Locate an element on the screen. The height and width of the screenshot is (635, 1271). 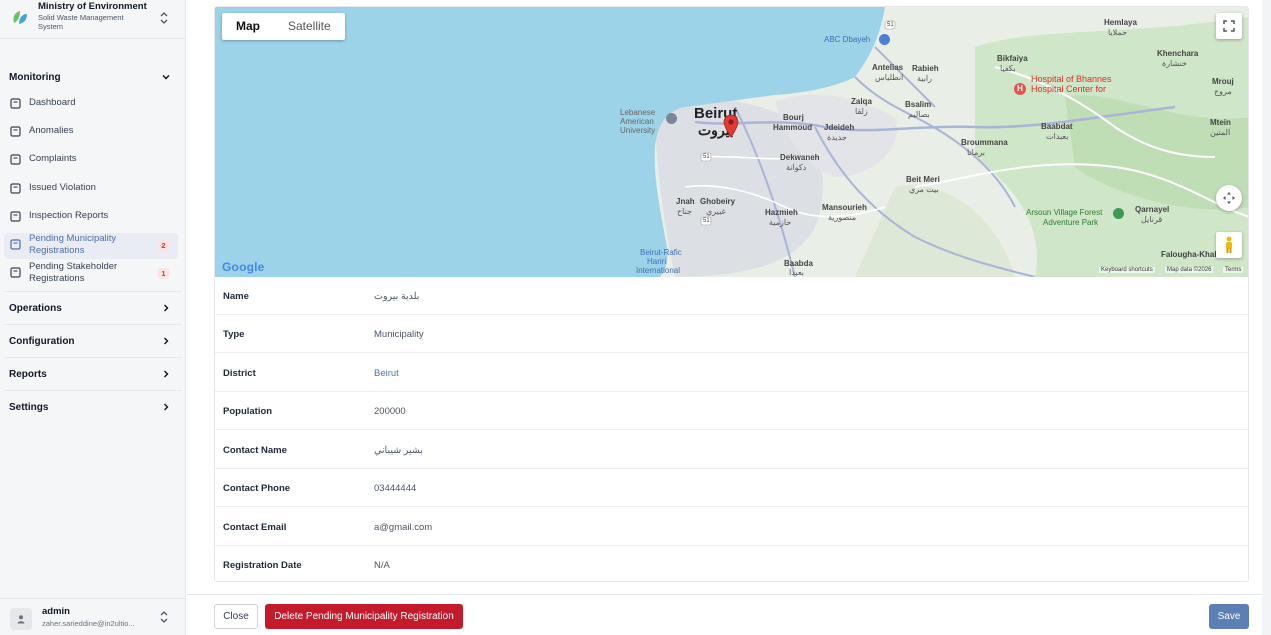
sidebar-item-inspection-reports: Inspection Reports is located at coordinates (91, 216).